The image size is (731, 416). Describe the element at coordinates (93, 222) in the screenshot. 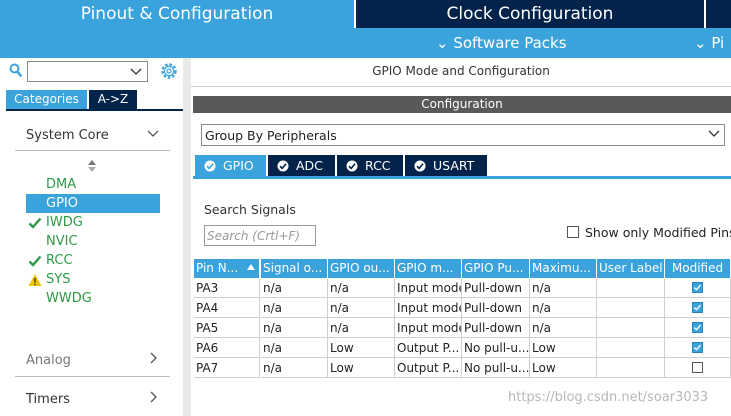

I see `sidebar-item-iwdg: IWDG` at that location.